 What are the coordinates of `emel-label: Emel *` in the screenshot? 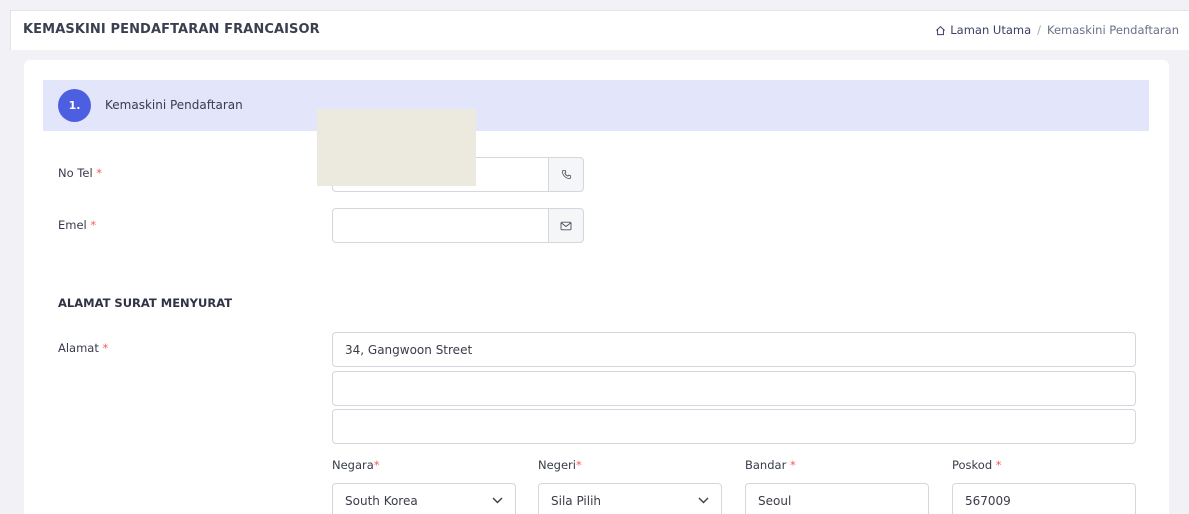 It's located at (77, 225).